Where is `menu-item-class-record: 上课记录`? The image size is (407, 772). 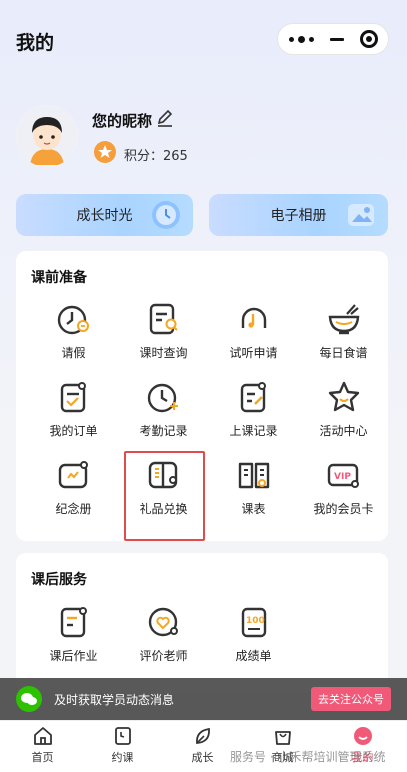
menu-item-class-record: 上课记录 is located at coordinates (253, 416).